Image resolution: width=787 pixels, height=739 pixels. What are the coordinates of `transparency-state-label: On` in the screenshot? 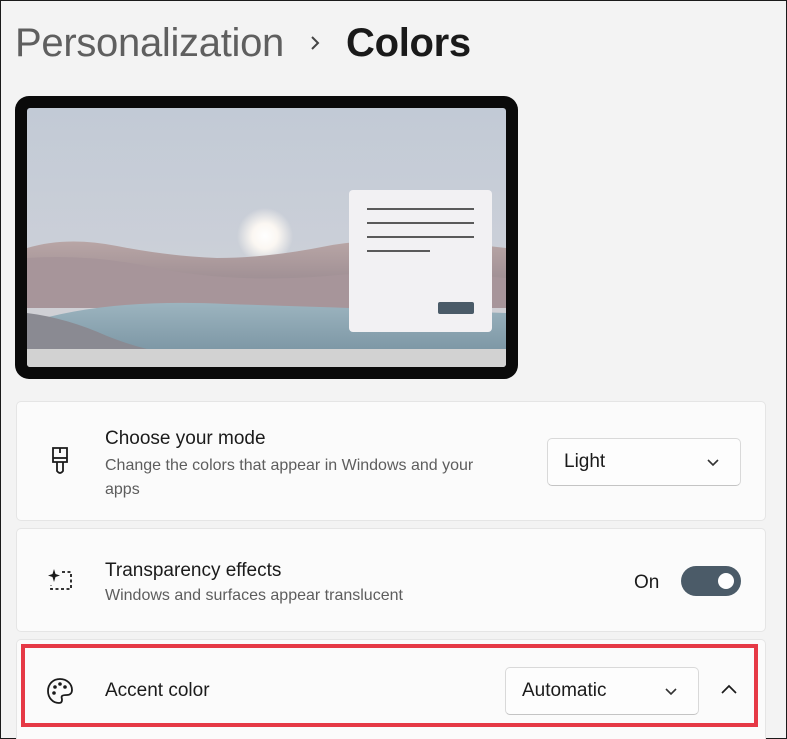 It's located at (647, 582).